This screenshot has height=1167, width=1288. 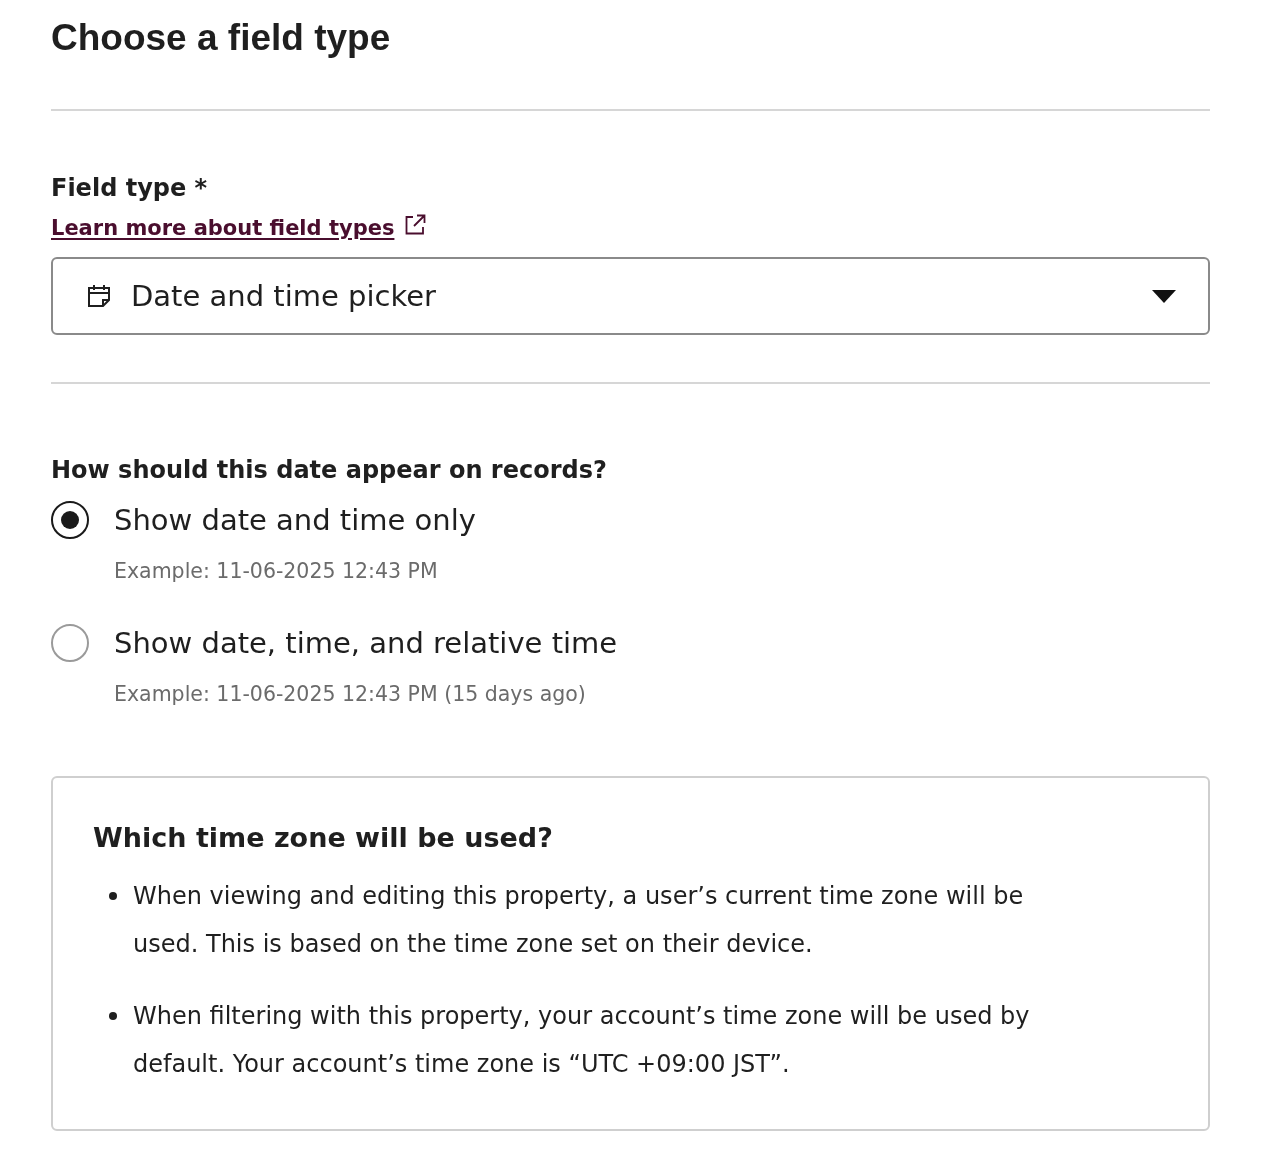 What do you see at coordinates (329, 470) in the screenshot?
I see `question-label: How should this date appear on records?` at bounding box center [329, 470].